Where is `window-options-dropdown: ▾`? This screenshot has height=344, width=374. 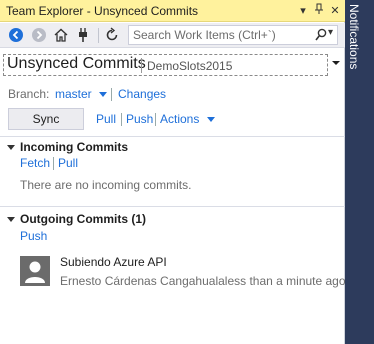 window-options-dropdown: ▾ is located at coordinates (303, 11).